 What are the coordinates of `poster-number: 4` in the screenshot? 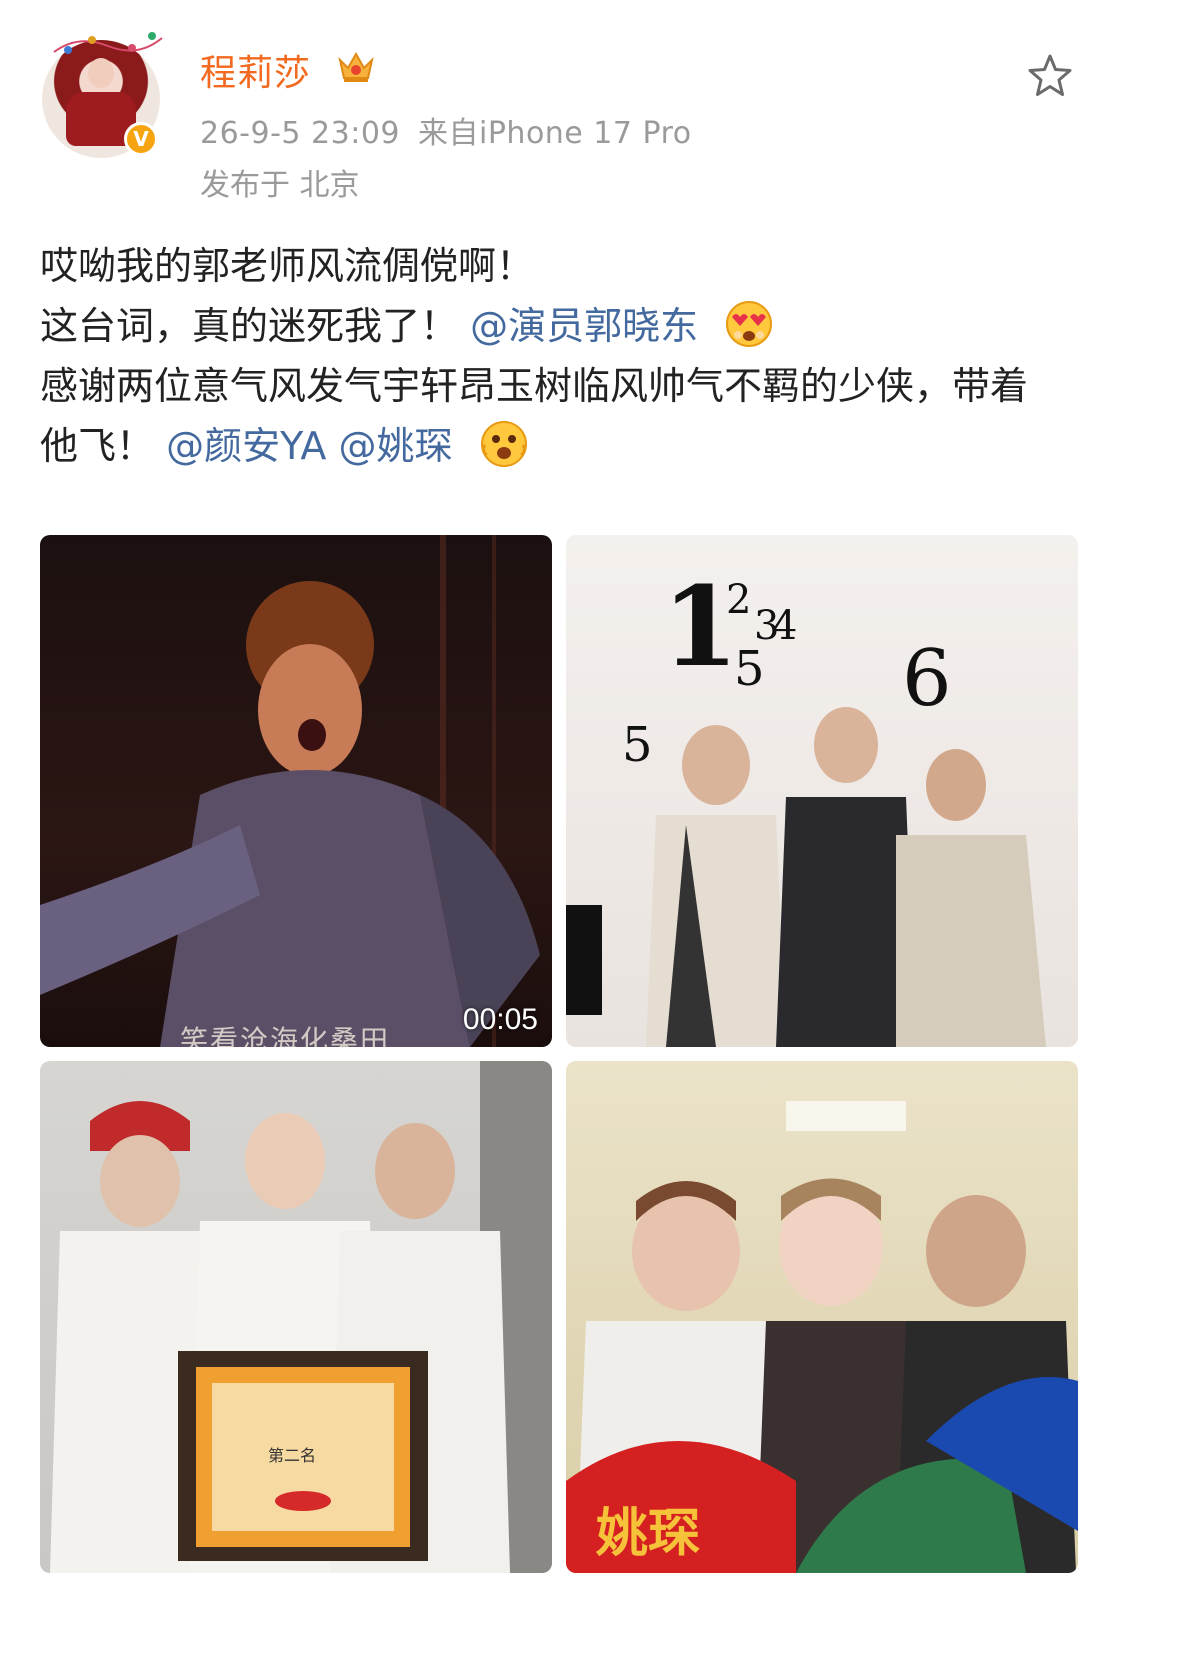 It's located at (784, 626).